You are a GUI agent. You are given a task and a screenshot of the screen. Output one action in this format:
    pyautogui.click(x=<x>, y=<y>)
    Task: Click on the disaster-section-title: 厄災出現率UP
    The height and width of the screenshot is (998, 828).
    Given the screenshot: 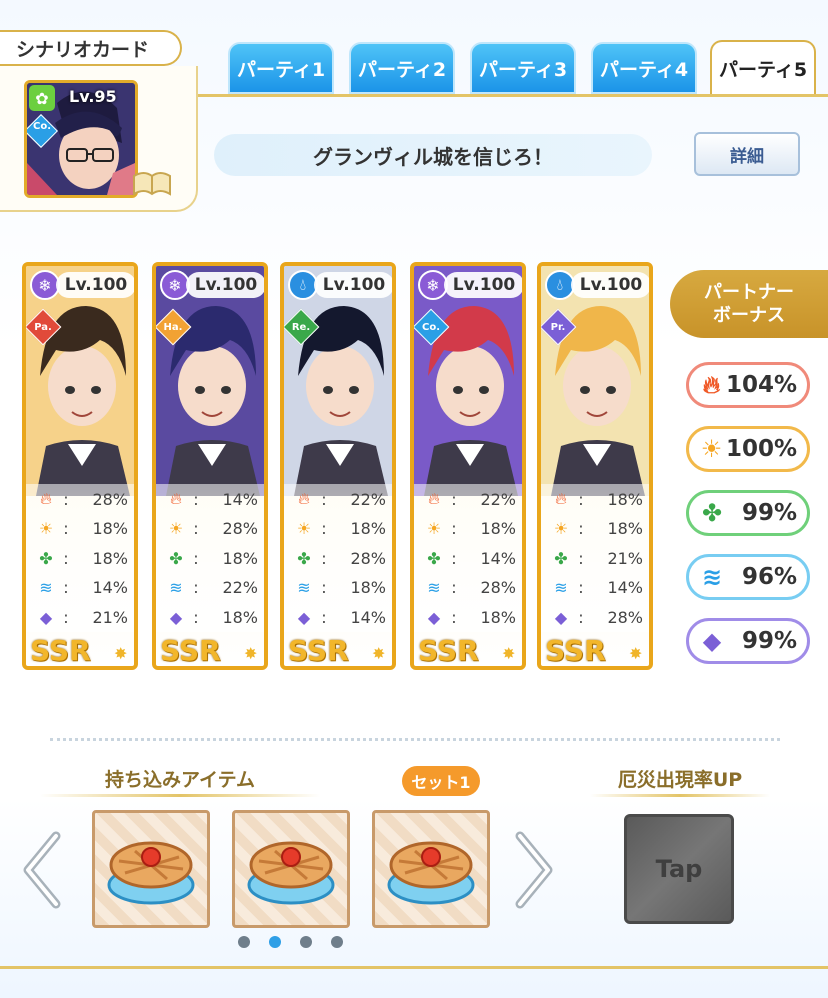 What is the action you would take?
    pyautogui.click(x=680, y=780)
    